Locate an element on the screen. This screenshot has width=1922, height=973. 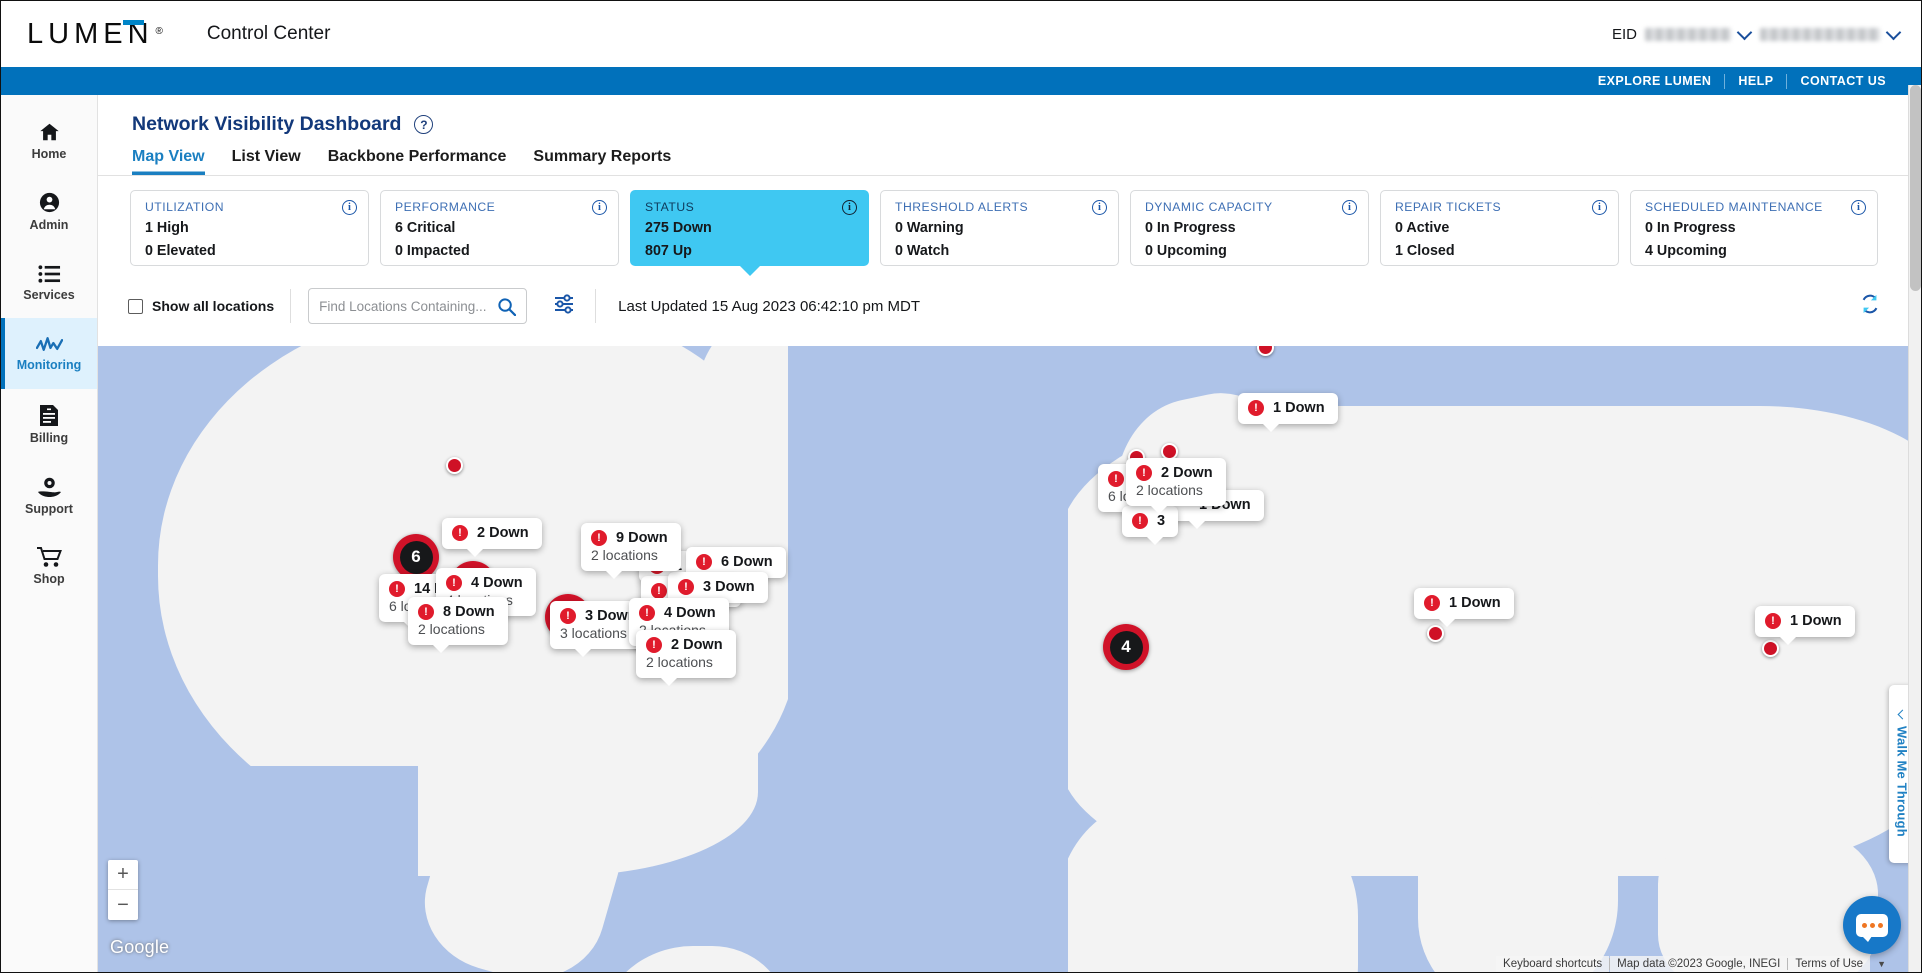
sidebar-item-support: Support is located at coordinates (49, 495).